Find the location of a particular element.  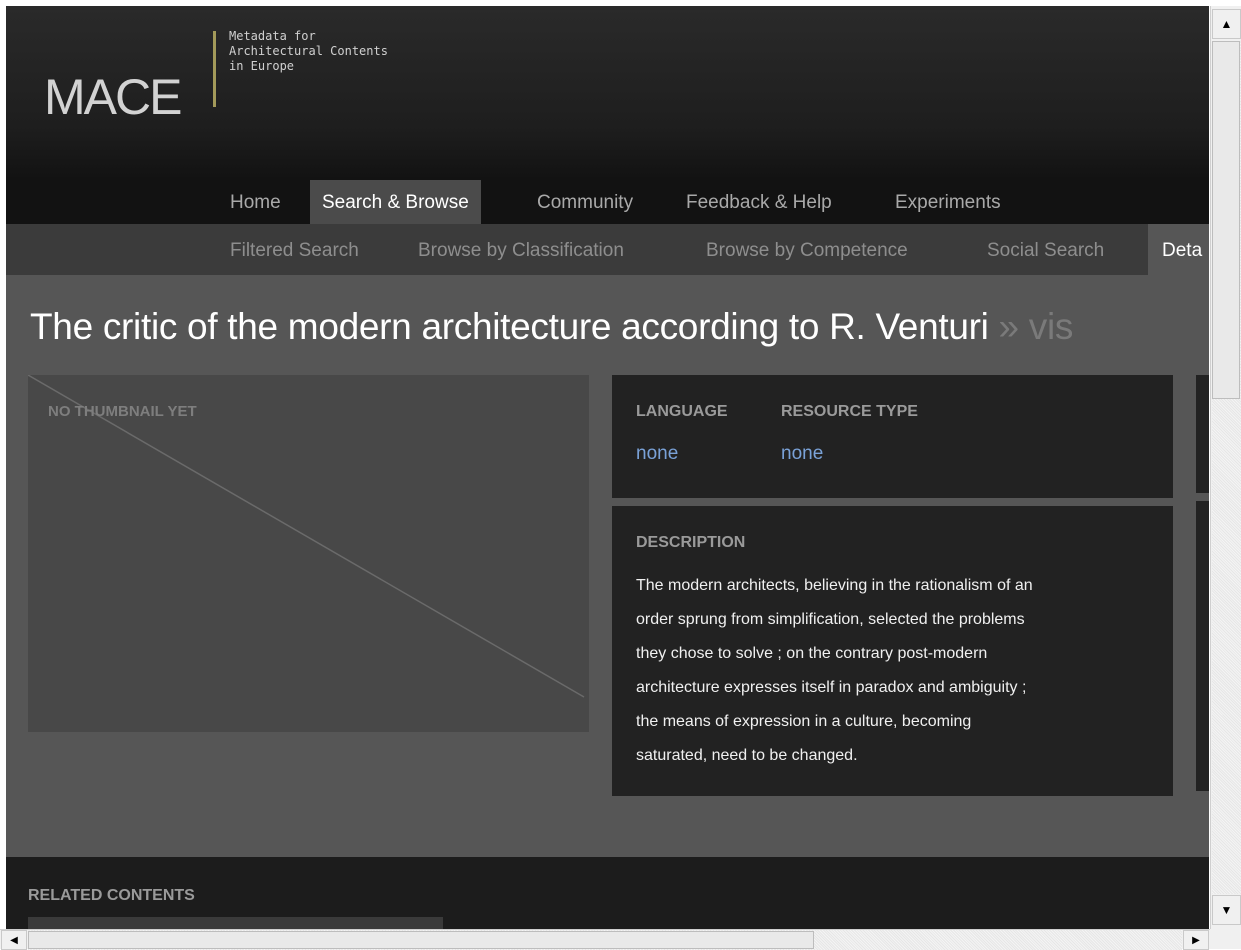

arrow-right-icon: ▶ is located at coordinates (1196, 940).